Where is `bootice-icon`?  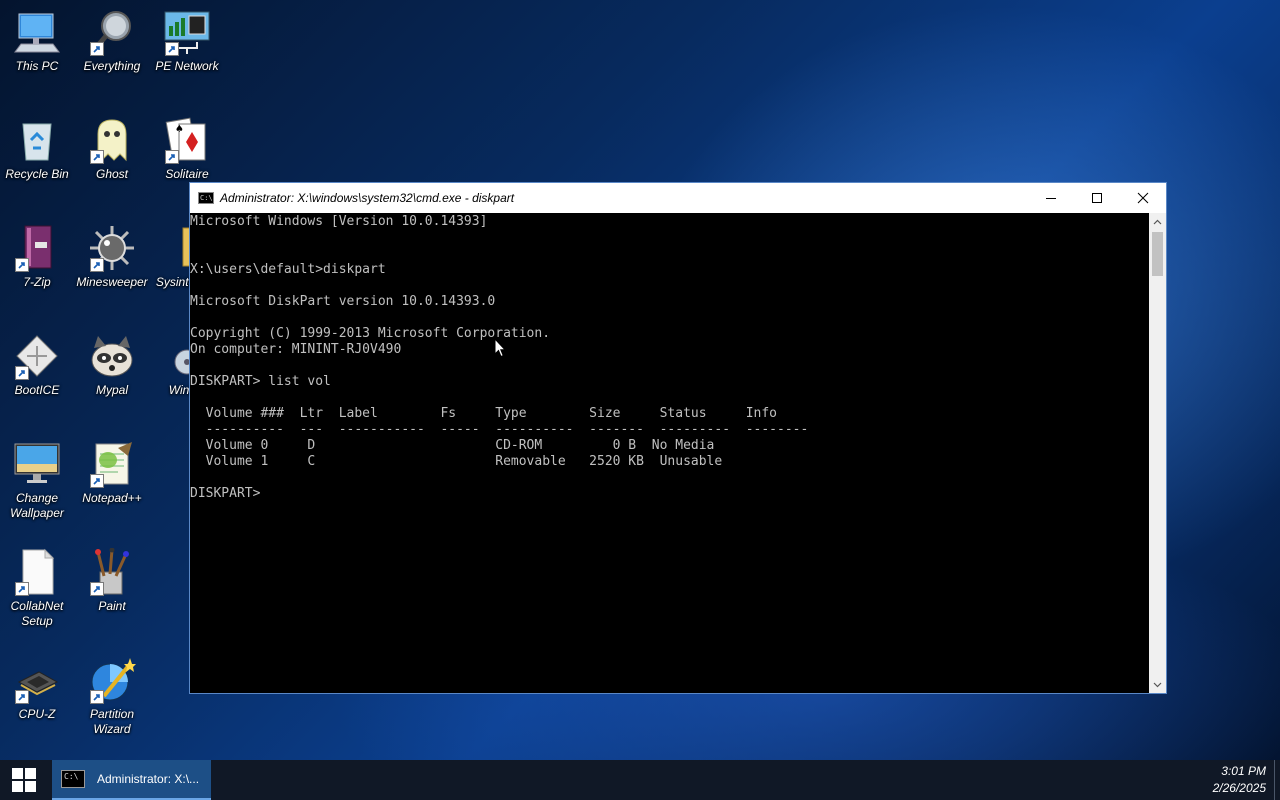
bootice-icon is located at coordinates (37, 356).